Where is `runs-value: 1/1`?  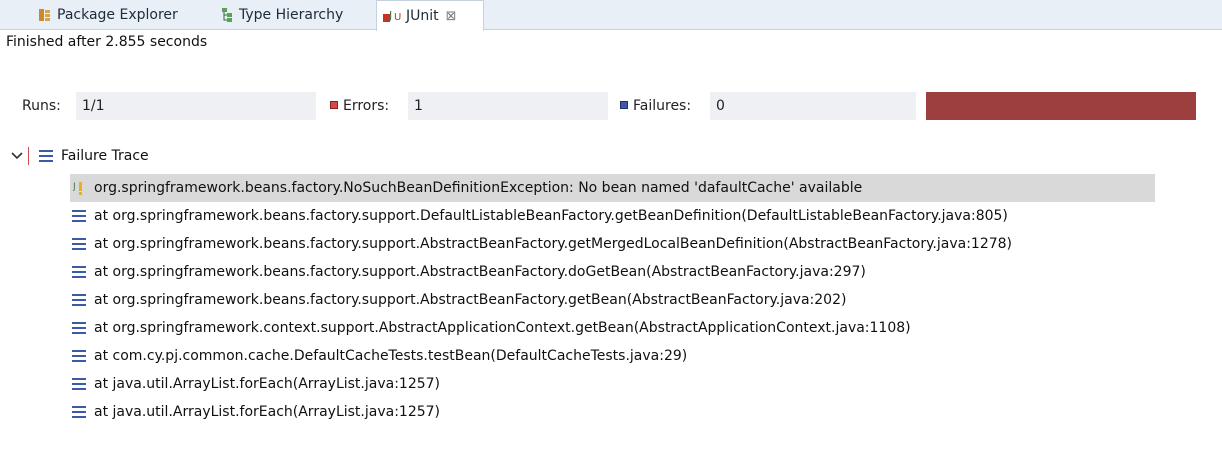
runs-value: 1/1 is located at coordinates (196, 106).